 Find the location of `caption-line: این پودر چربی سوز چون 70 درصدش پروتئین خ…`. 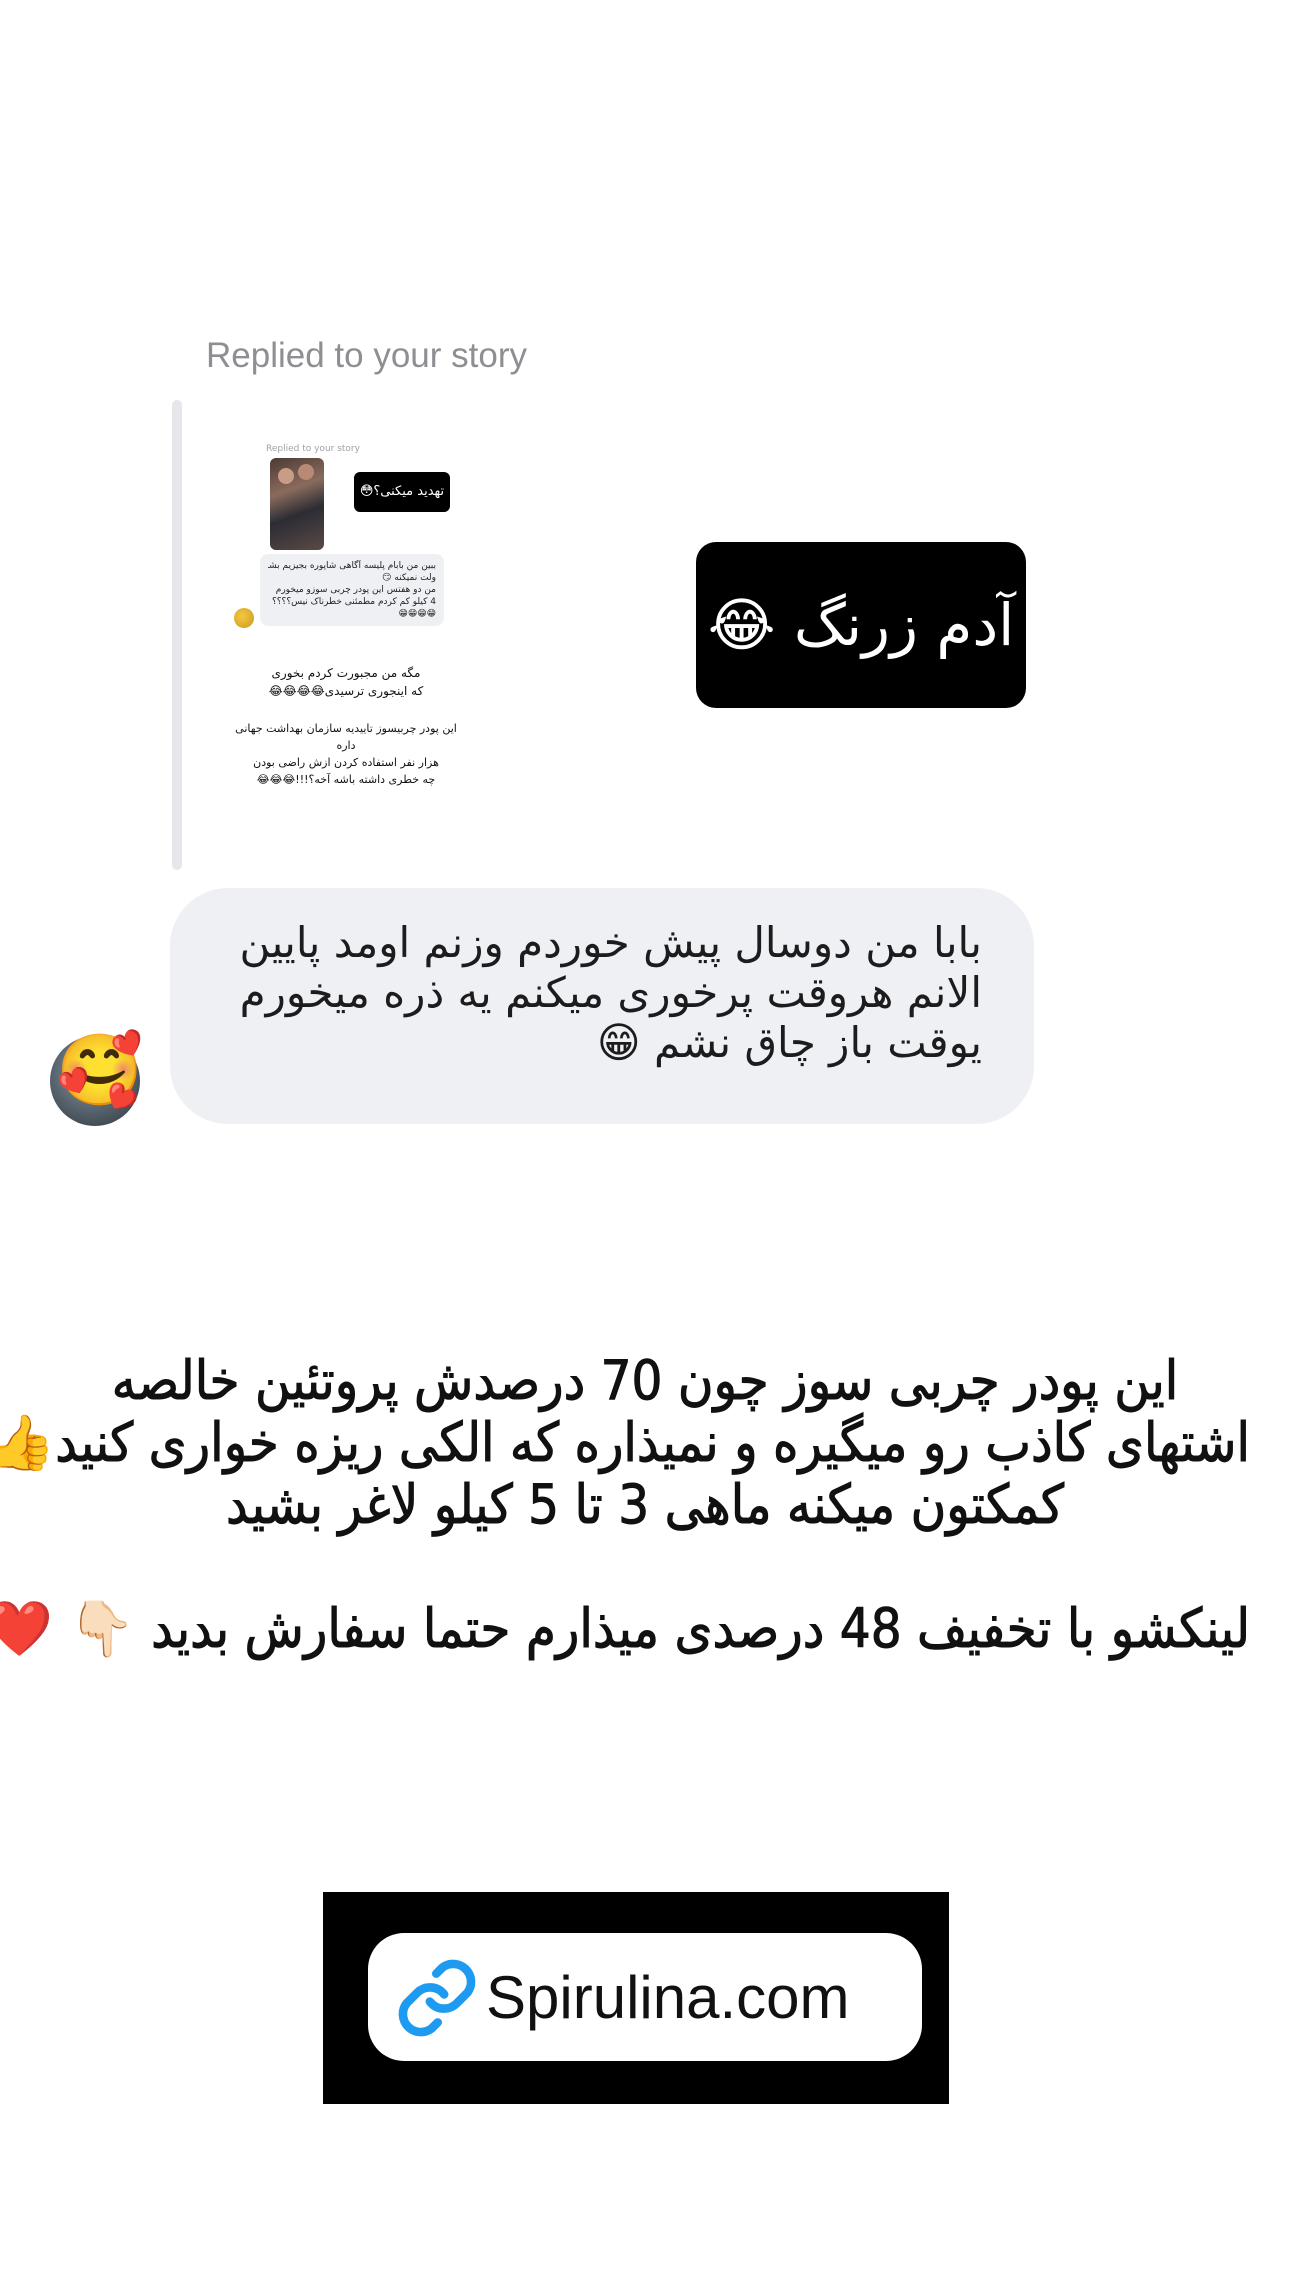

caption-line: این پودر چربی سوز چون 70 درصدش پروتئین خ… is located at coordinates (645, 1380).